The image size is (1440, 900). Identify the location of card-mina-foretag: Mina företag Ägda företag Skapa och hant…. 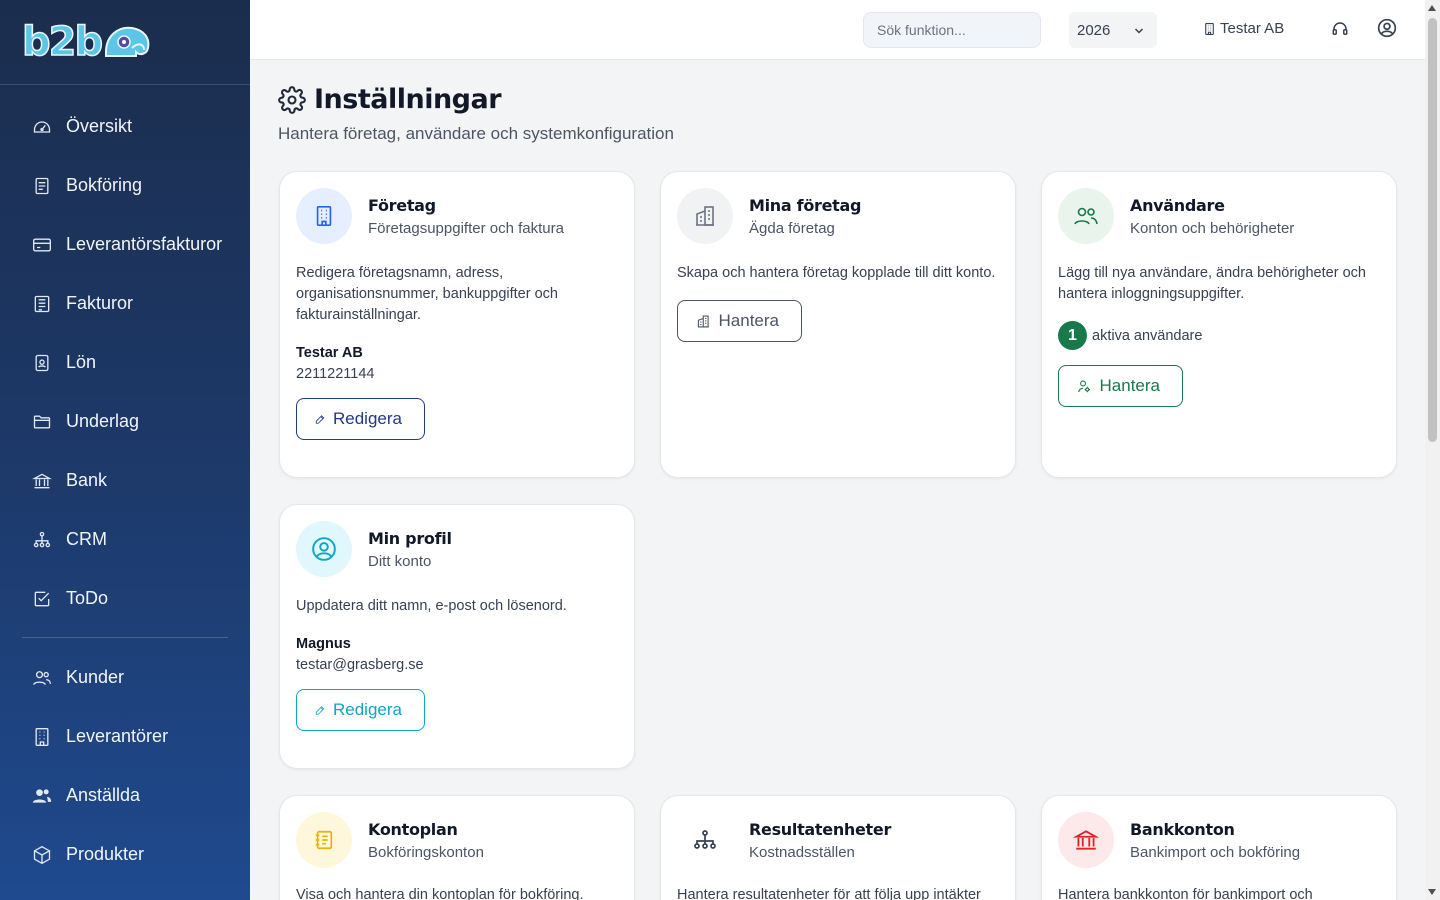
(838, 324).